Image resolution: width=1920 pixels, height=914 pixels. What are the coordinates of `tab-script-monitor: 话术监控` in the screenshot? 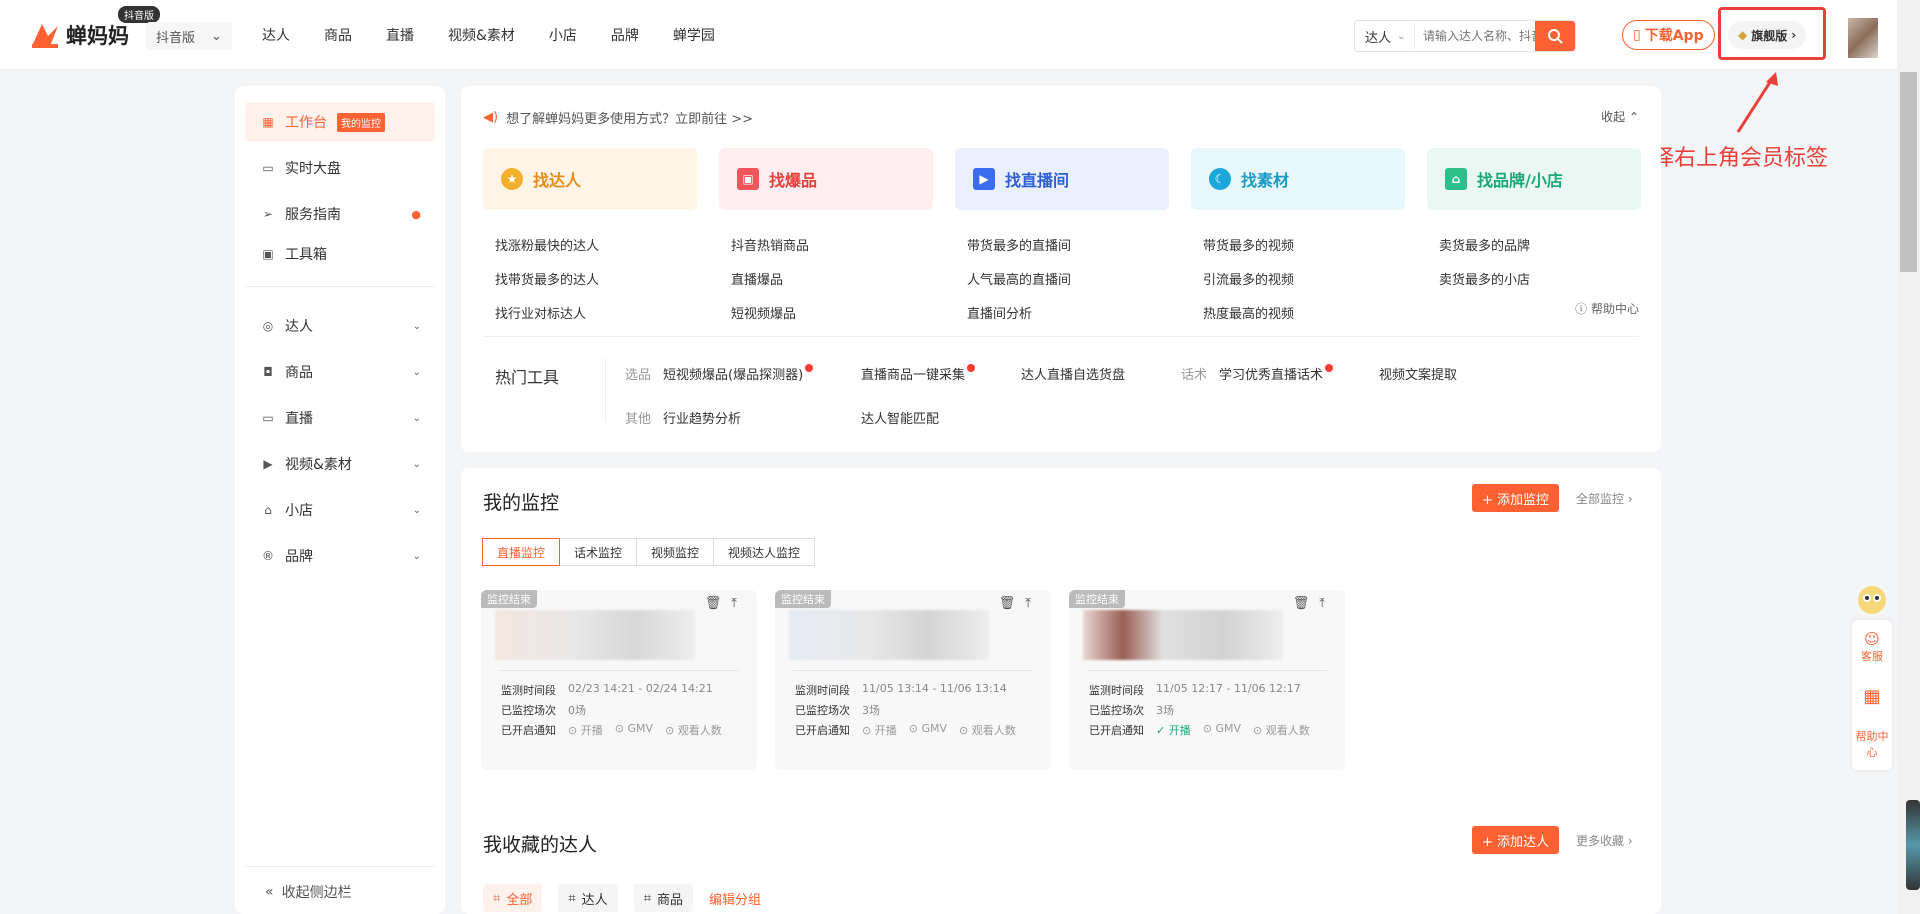 It's located at (598, 552).